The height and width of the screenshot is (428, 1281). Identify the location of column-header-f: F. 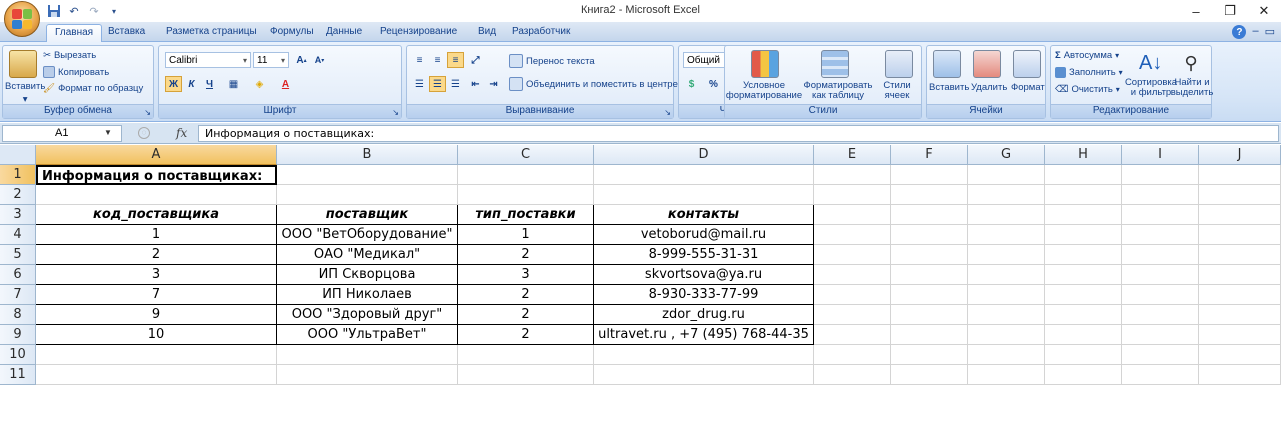
(929, 155).